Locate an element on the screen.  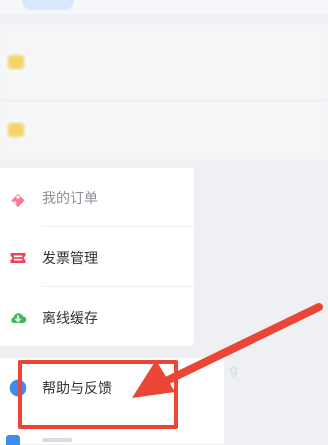
menu-item-label: 我的订单 is located at coordinates (70, 199).